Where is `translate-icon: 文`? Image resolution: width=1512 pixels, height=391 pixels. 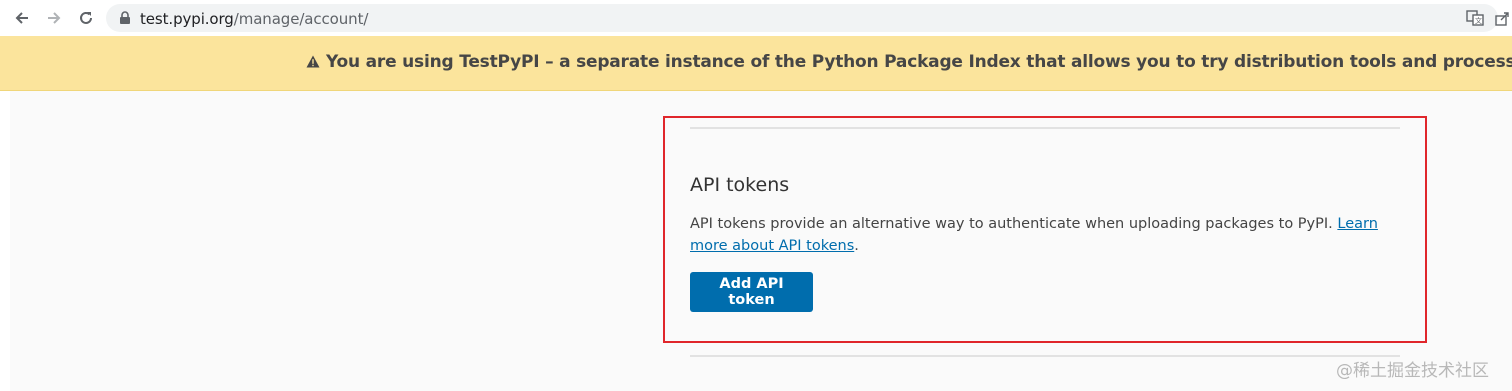 translate-icon: 文 is located at coordinates (1475, 18).